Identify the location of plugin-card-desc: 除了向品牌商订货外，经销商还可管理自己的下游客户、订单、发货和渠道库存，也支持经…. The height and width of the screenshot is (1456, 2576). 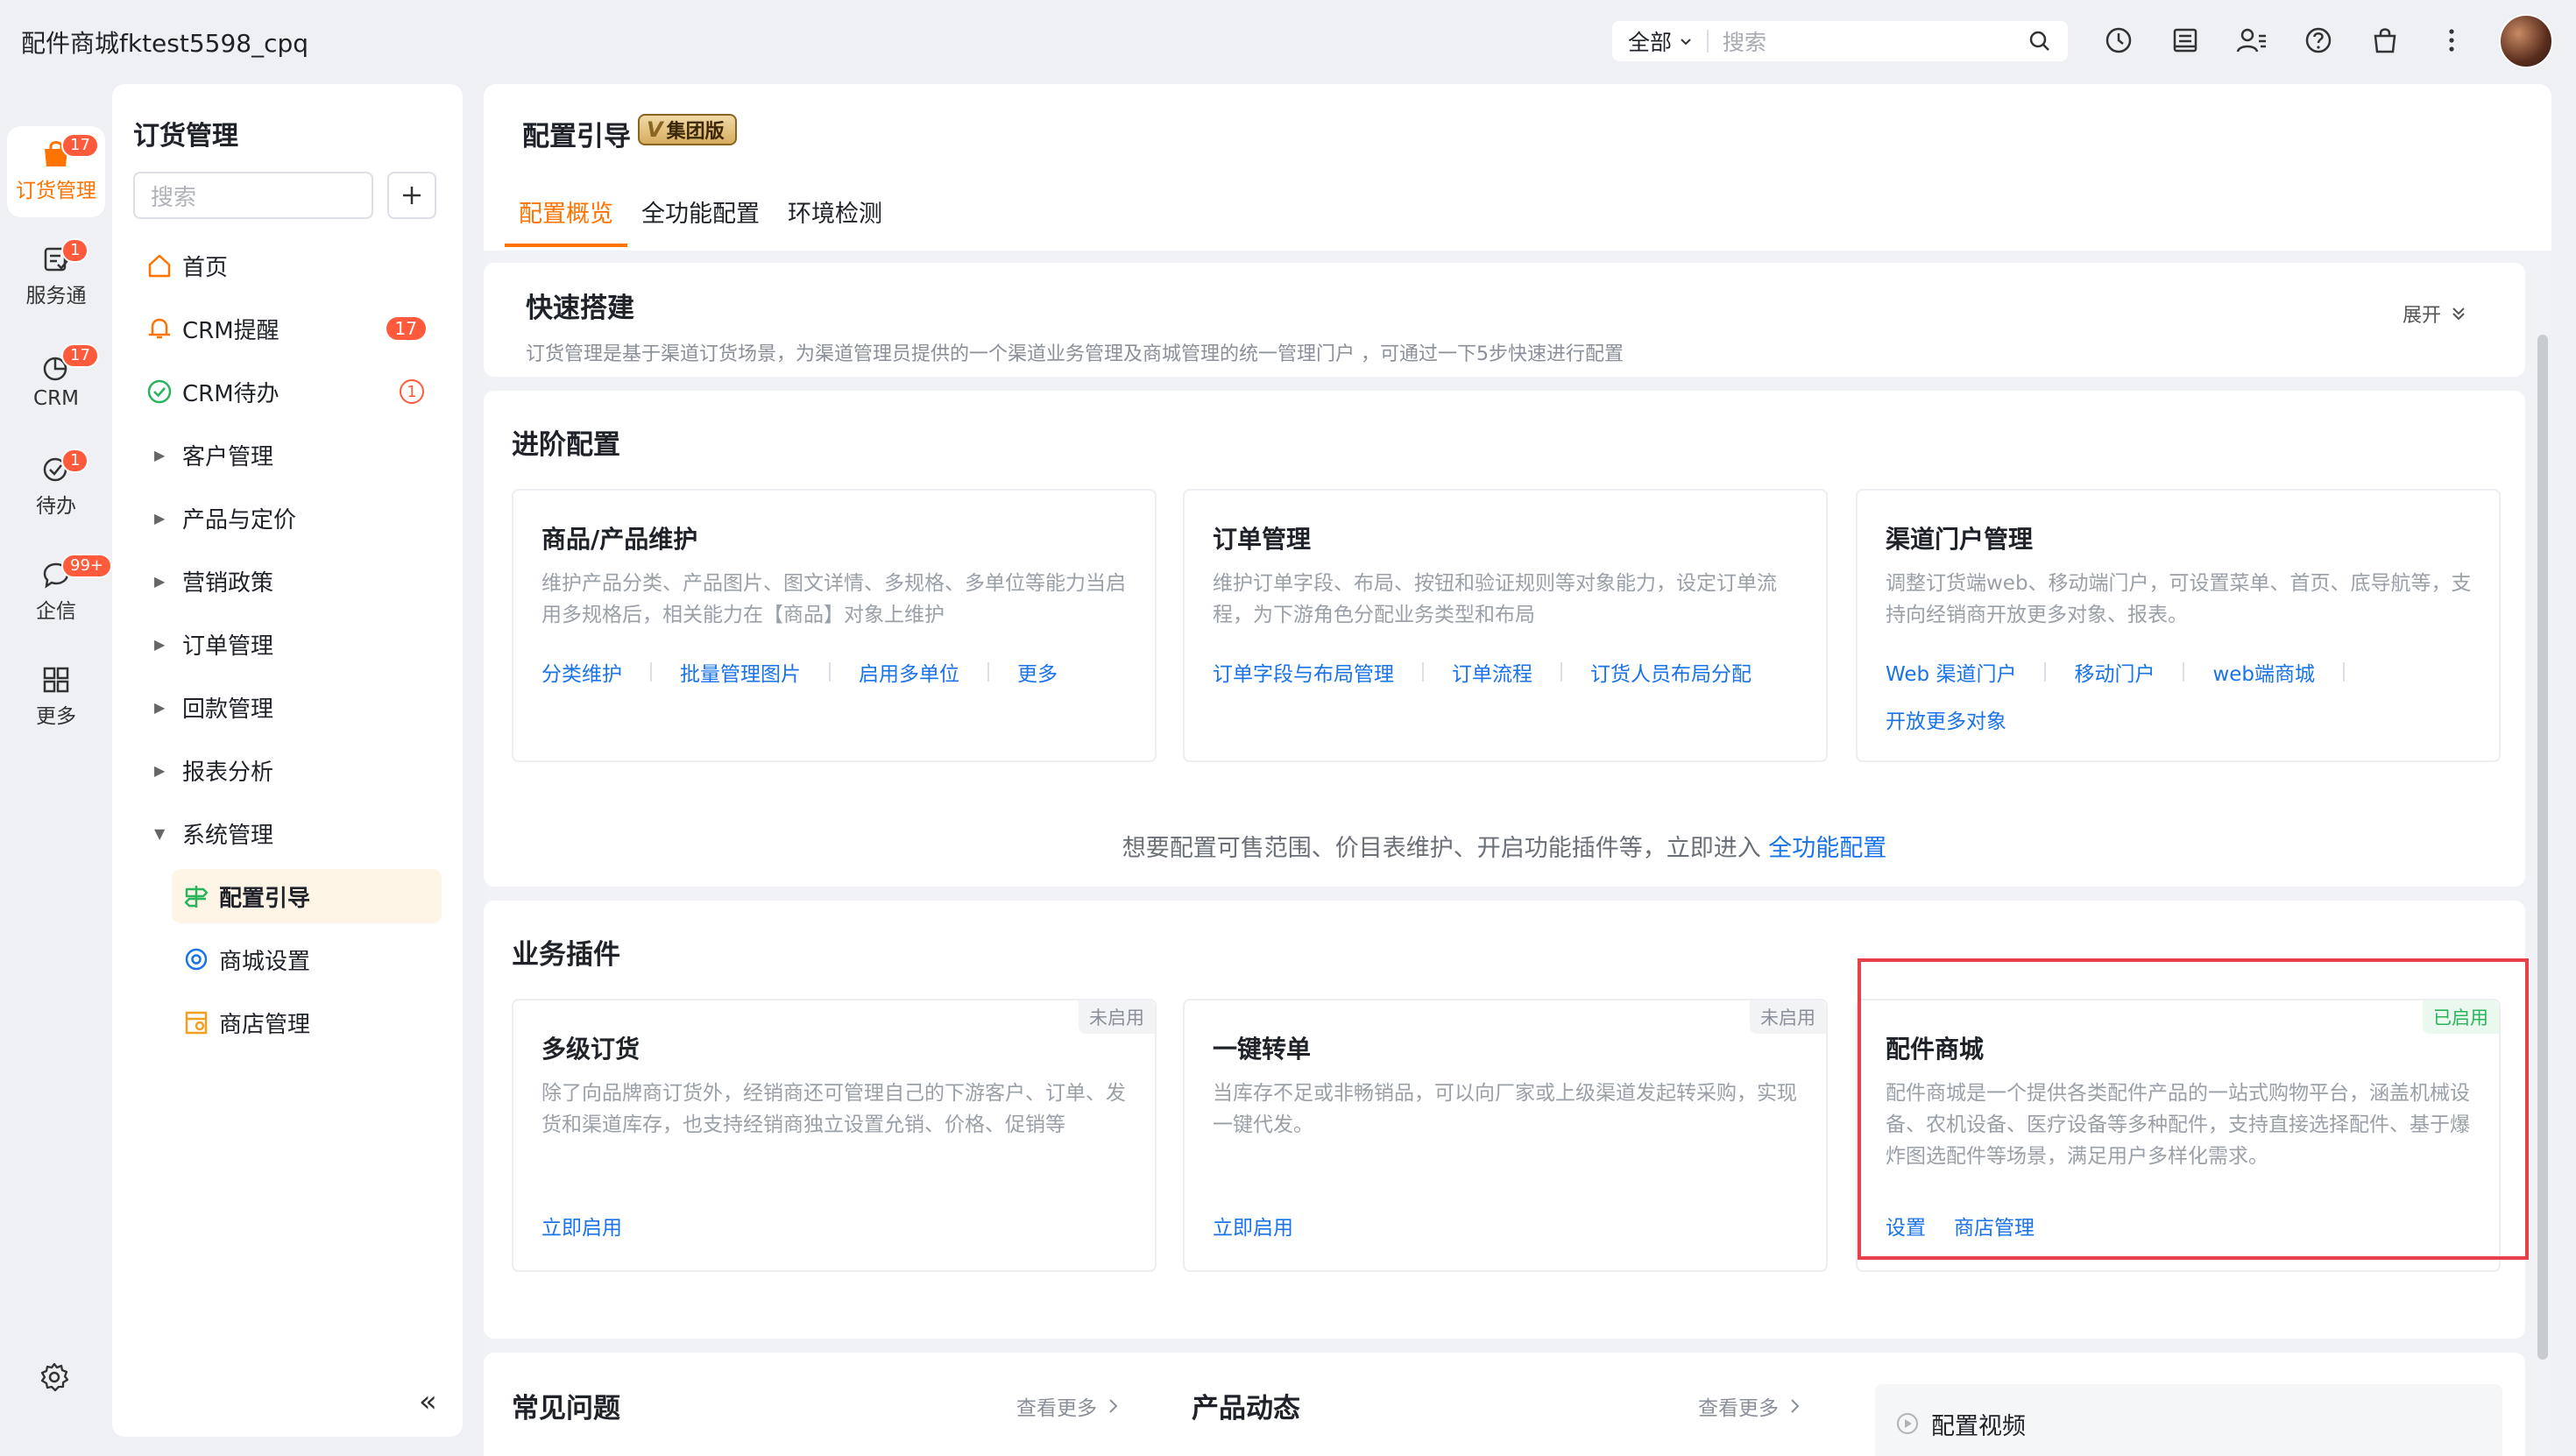
(833, 1109).